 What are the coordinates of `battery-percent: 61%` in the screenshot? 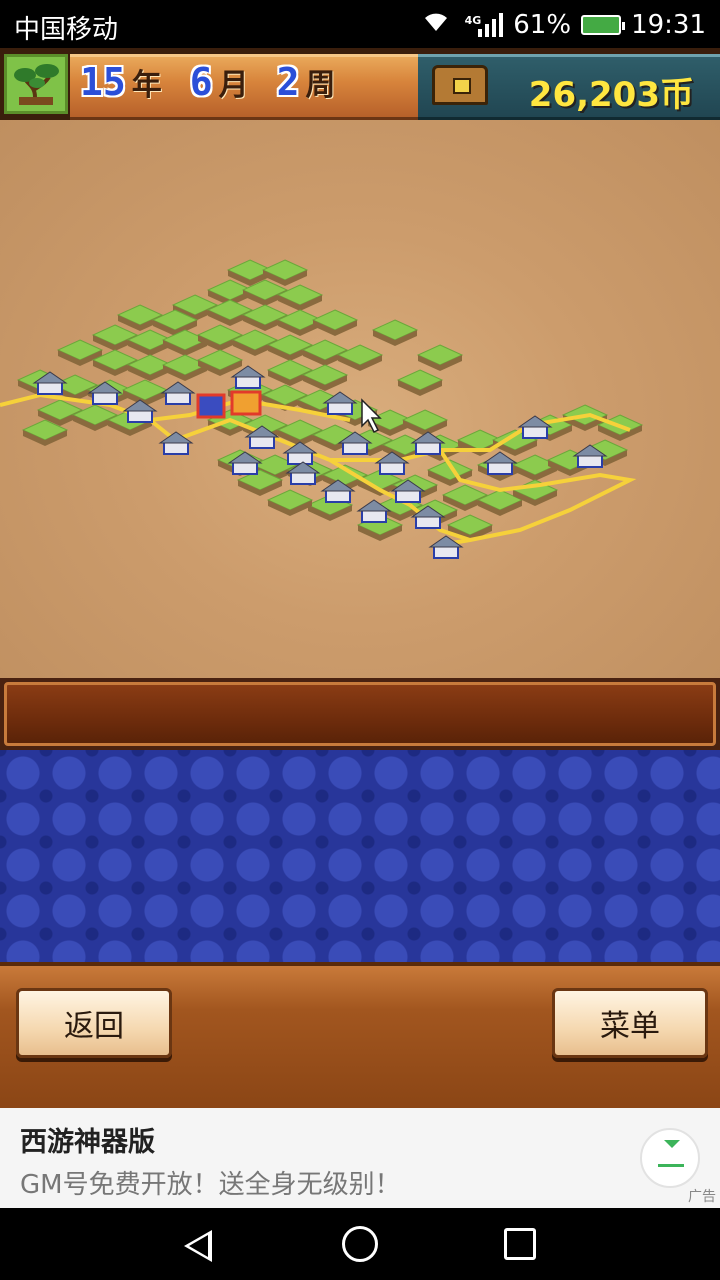 It's located at (542, 24).